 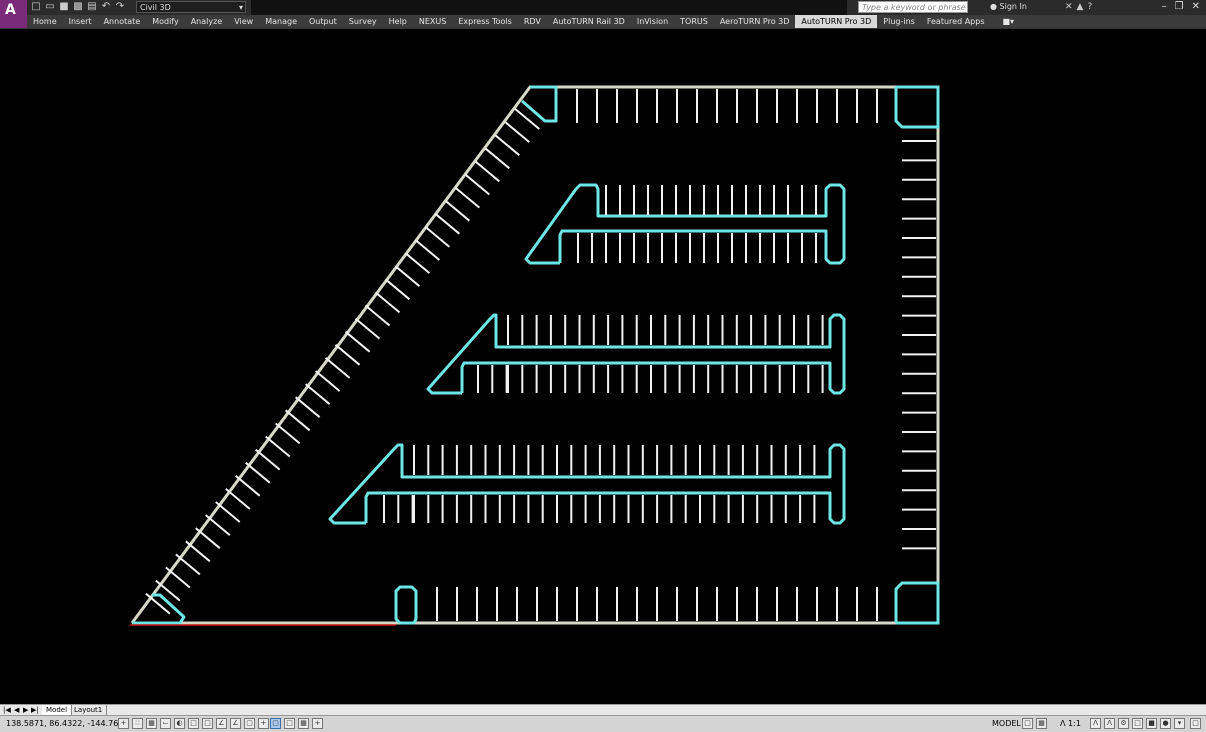 I want to click on tab-insert: Insert, so click(x=80, y=21).